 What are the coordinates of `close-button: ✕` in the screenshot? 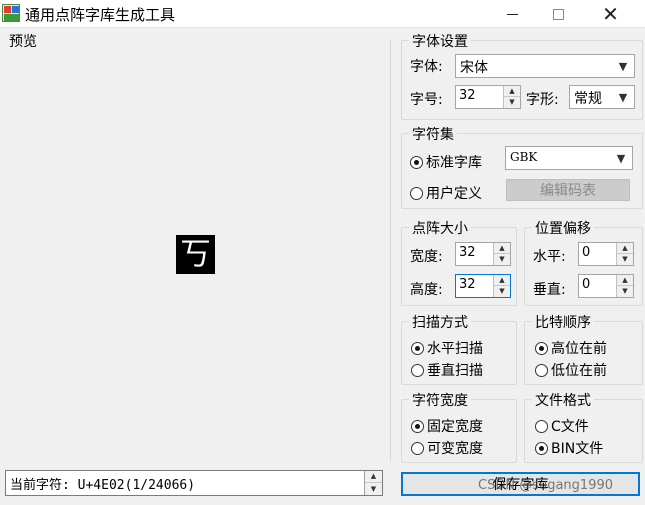 It's located at (610, 14).